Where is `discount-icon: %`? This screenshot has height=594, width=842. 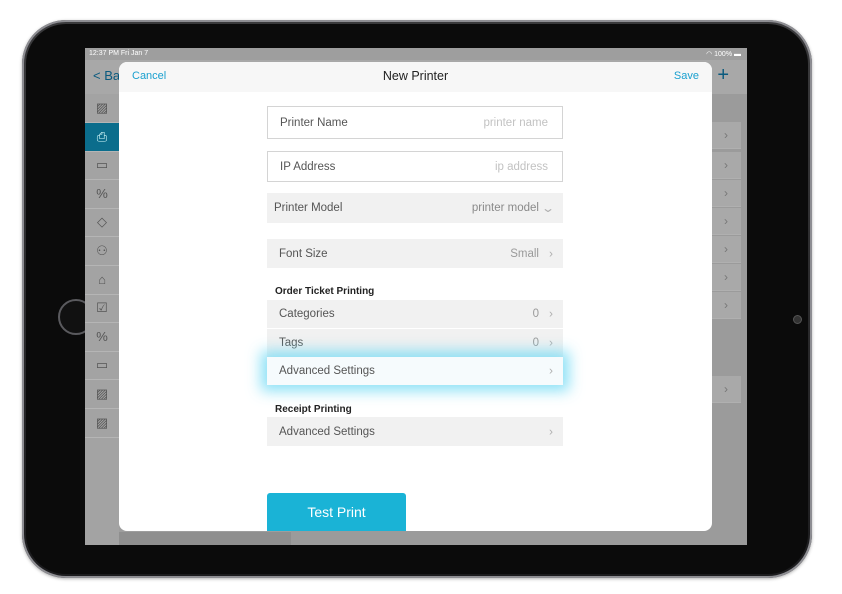 discount-icon: % is located at coordinates (102, 194).